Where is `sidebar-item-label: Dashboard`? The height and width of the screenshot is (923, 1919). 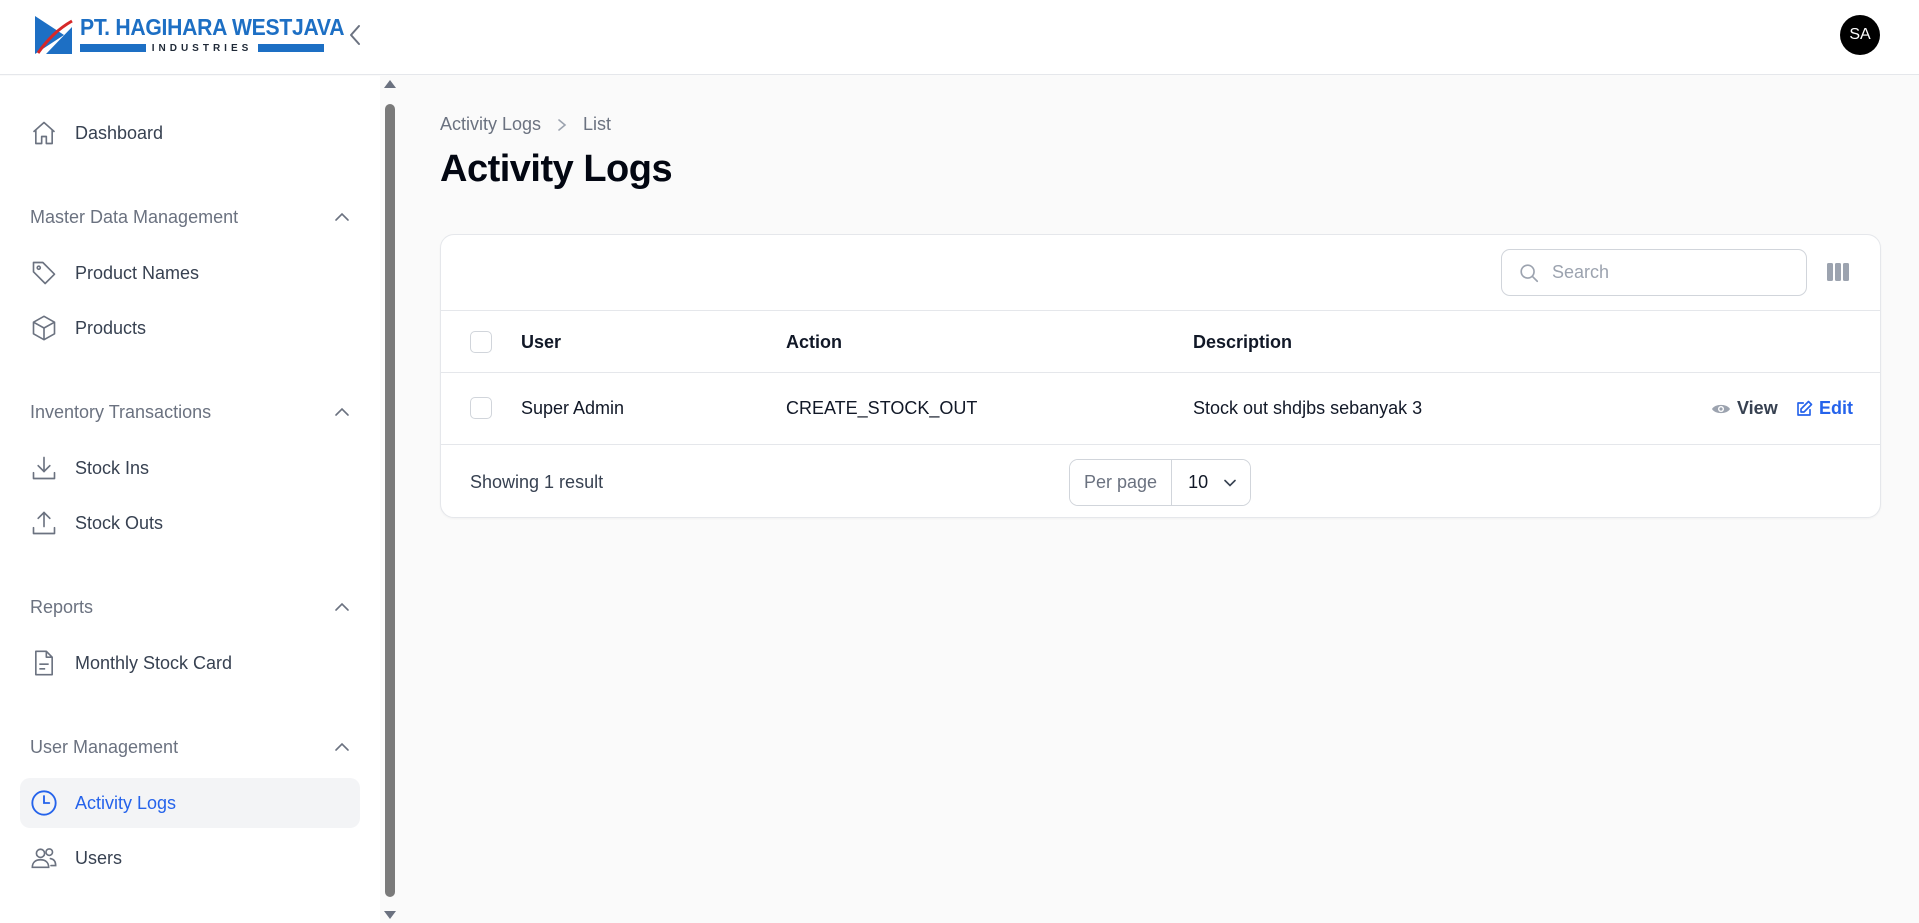
sidebar-item-label: Dashboard is located at coordinates (119, 132).